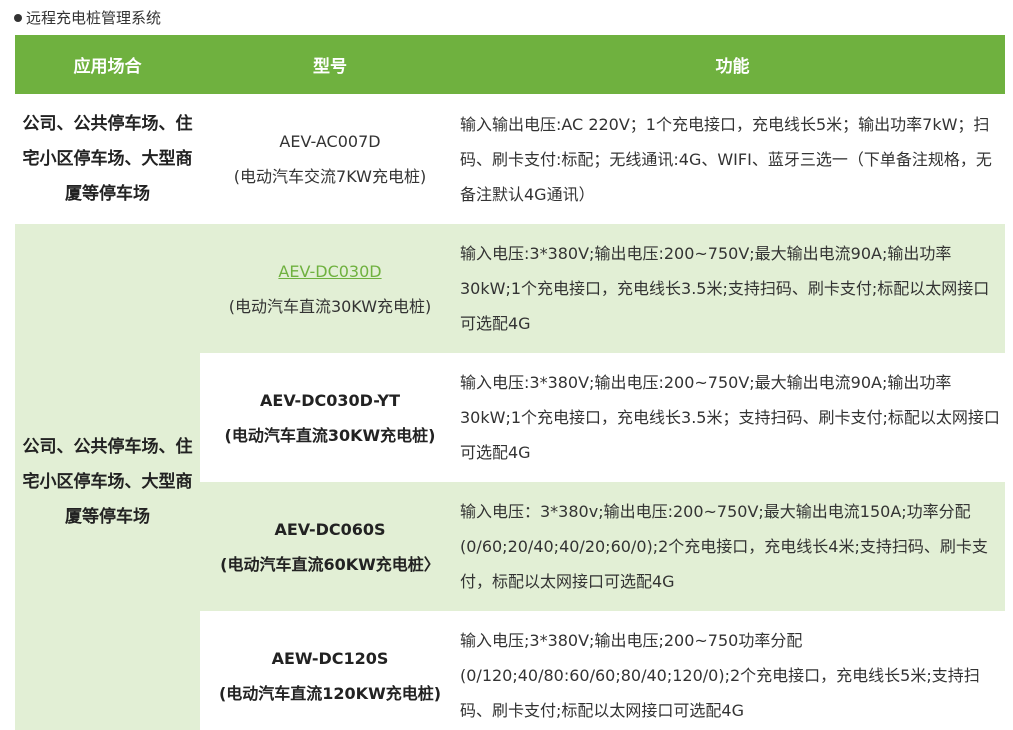 The image size is (1013, 730). What do you see at coordinates (94, 18) in the screenshot?
I see `section-title-text: 远程充电桩管理系统` at bounding box center [94, 18].